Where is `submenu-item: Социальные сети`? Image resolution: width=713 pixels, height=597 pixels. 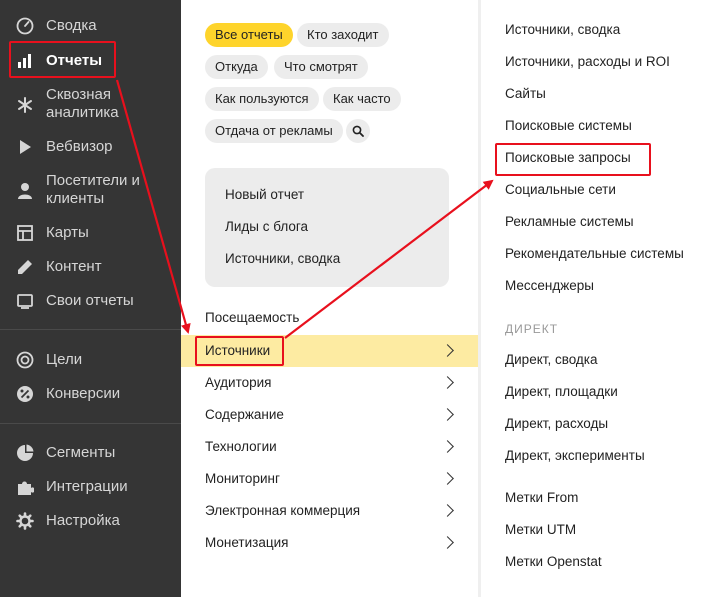
submenu-item: Социальные сети is located at coordinates (560, 189).